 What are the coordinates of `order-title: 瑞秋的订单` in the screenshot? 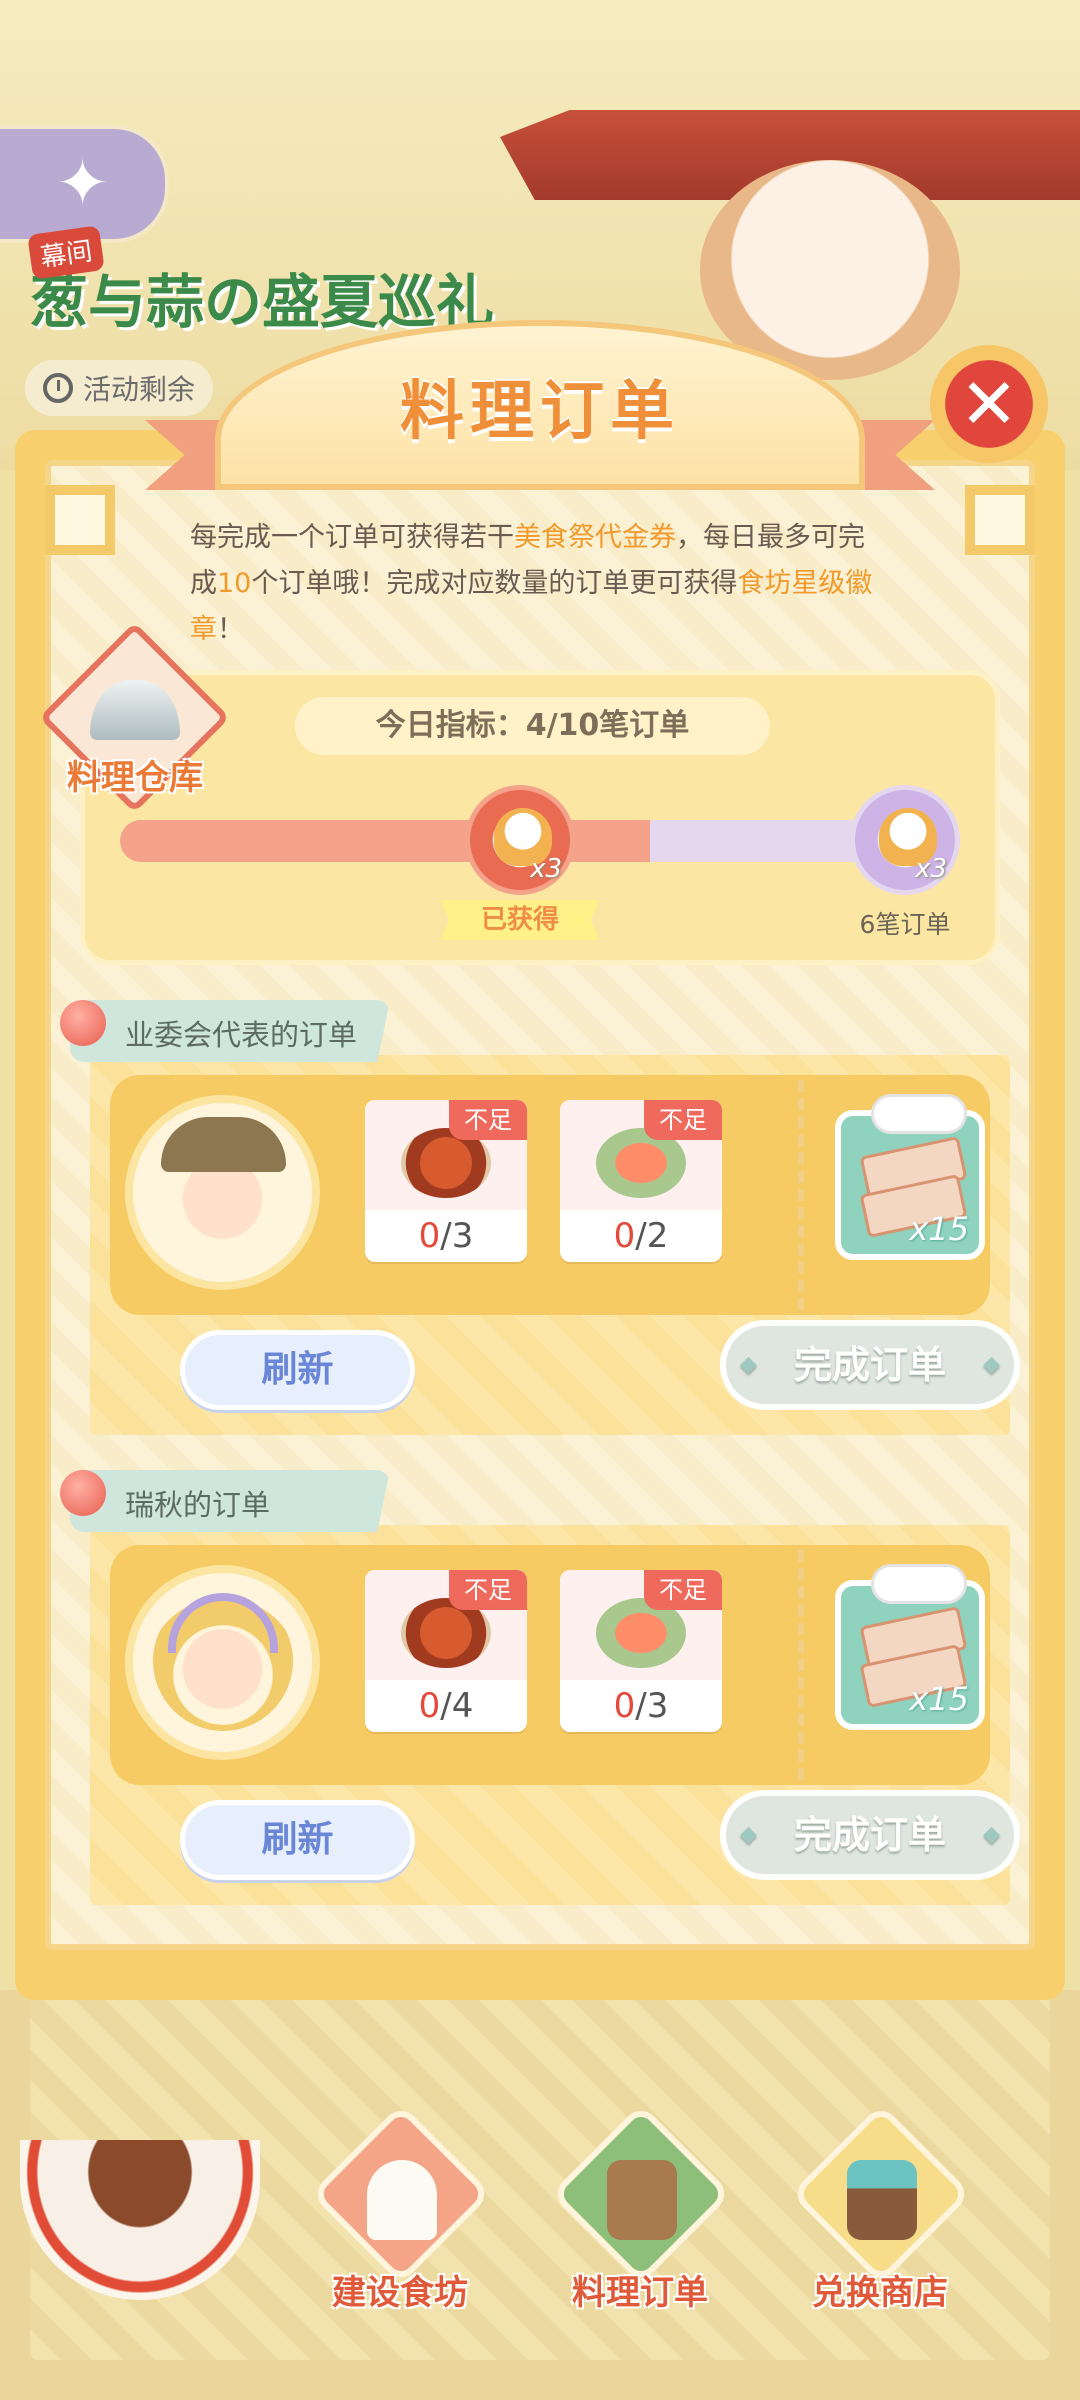 It's located at (198, 1505).